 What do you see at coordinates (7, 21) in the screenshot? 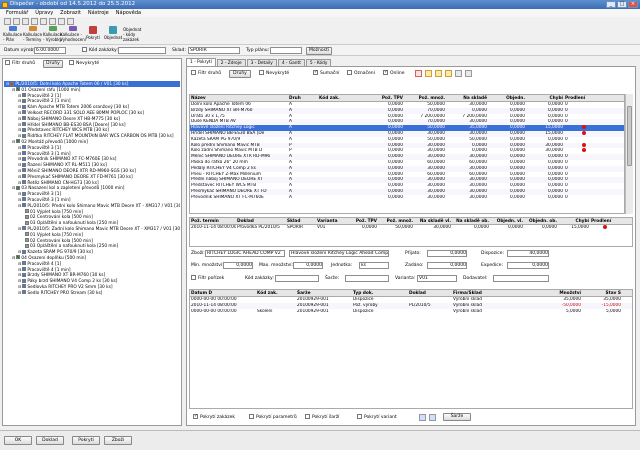
I see `save-icon` at bounding box center [7, 21].